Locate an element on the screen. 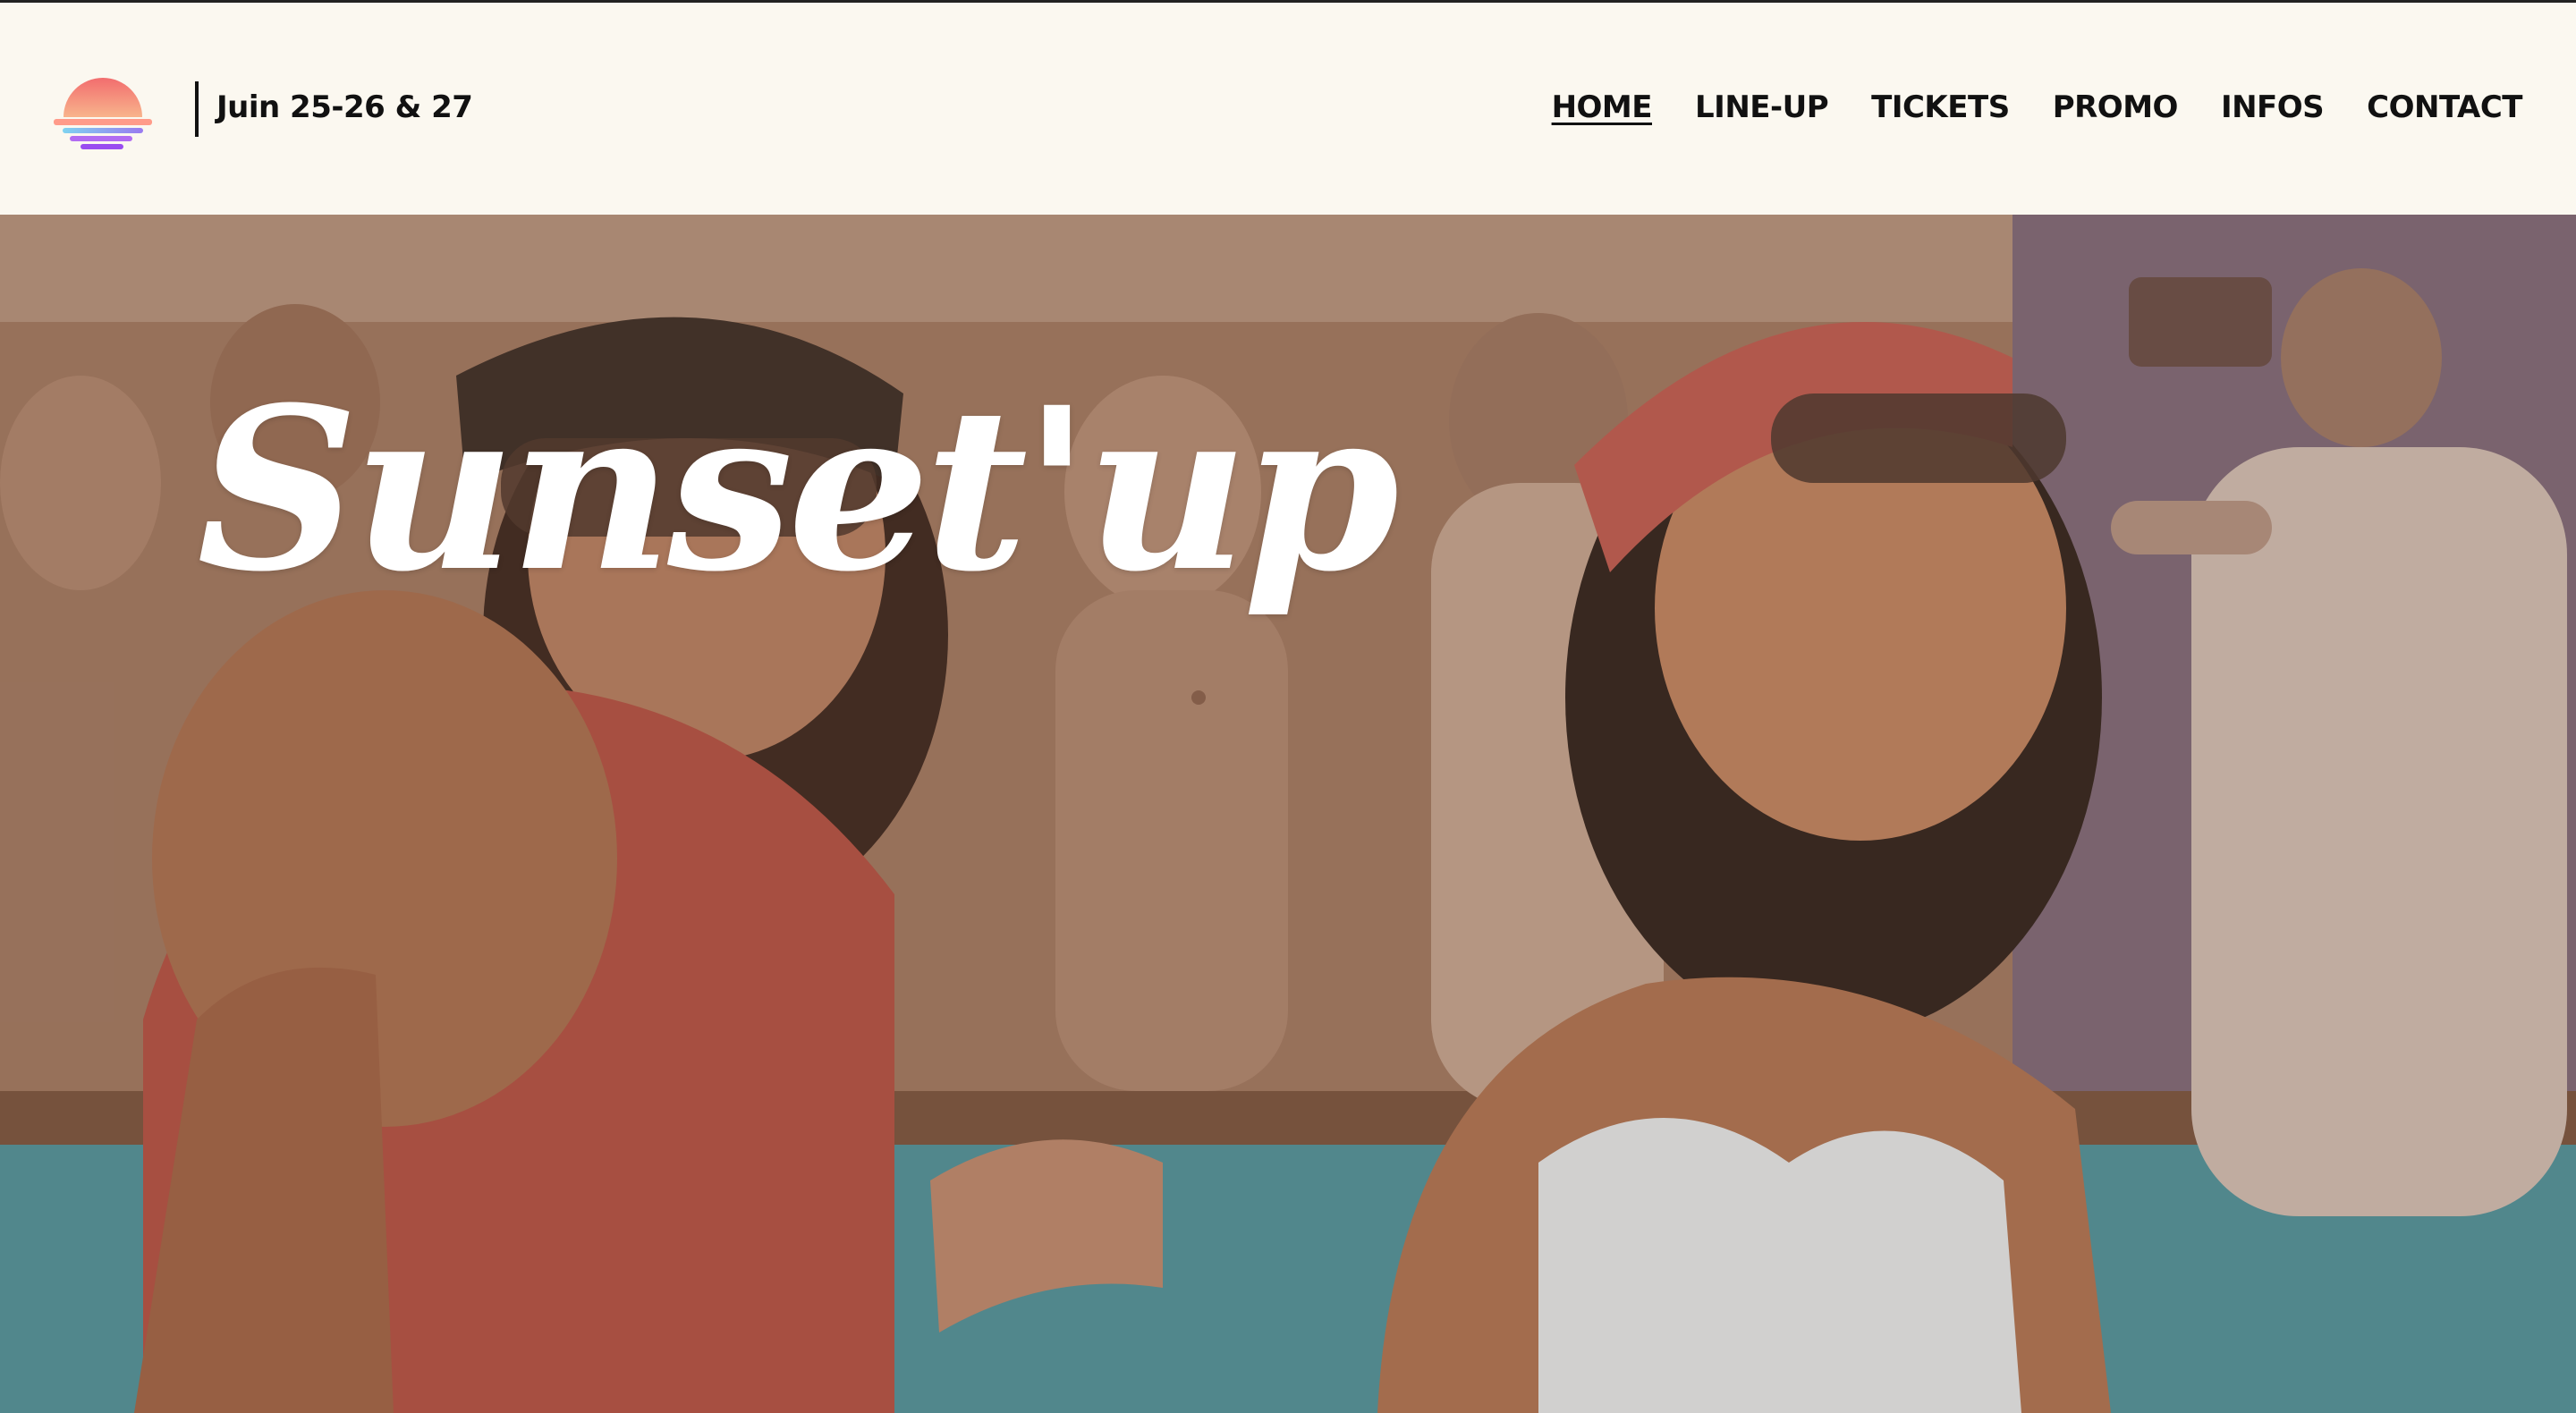  sunset-logo-icon is located at coordinates (103, 108).